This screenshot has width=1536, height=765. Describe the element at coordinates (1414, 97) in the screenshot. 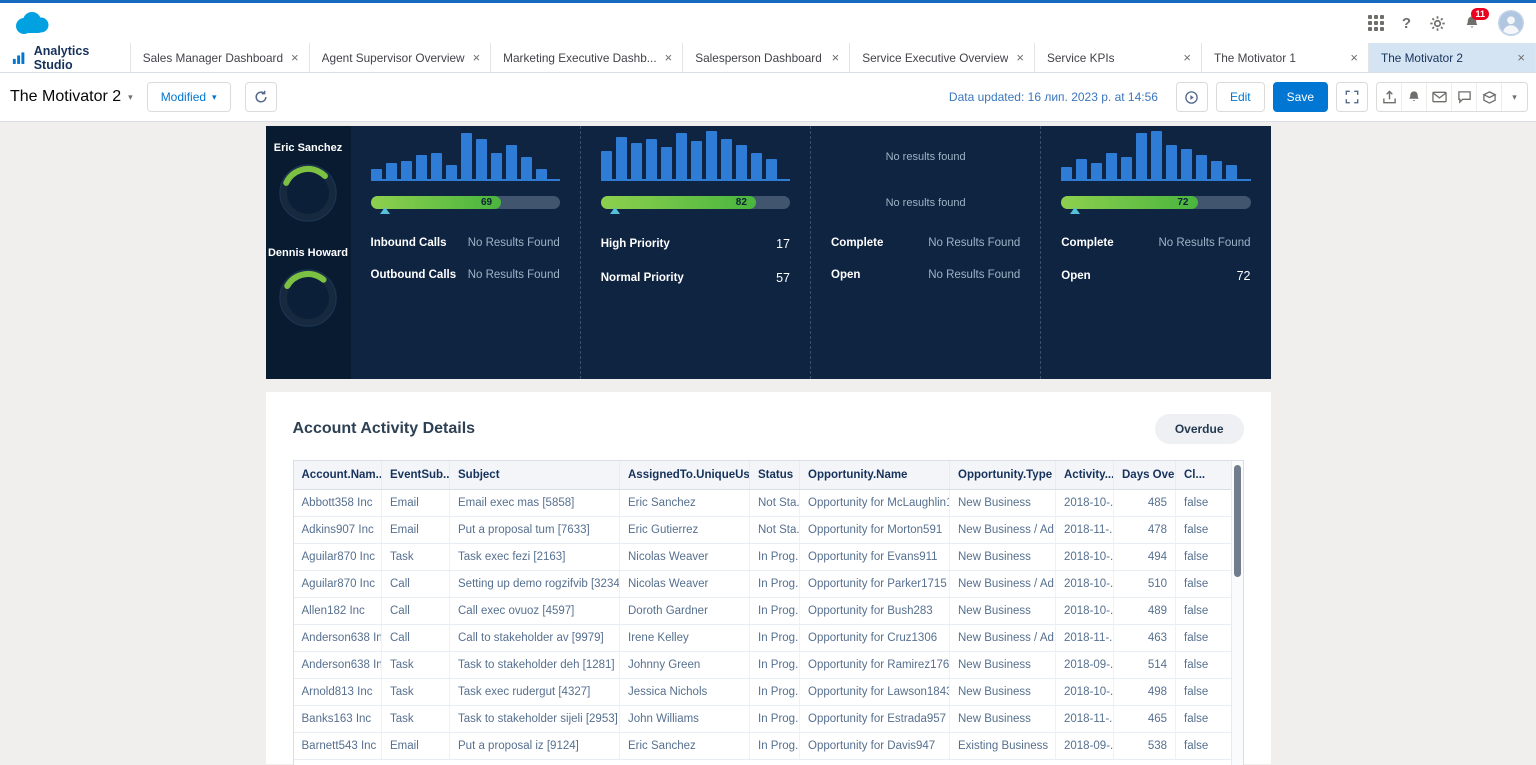

I see `subscribe-button` at that location.